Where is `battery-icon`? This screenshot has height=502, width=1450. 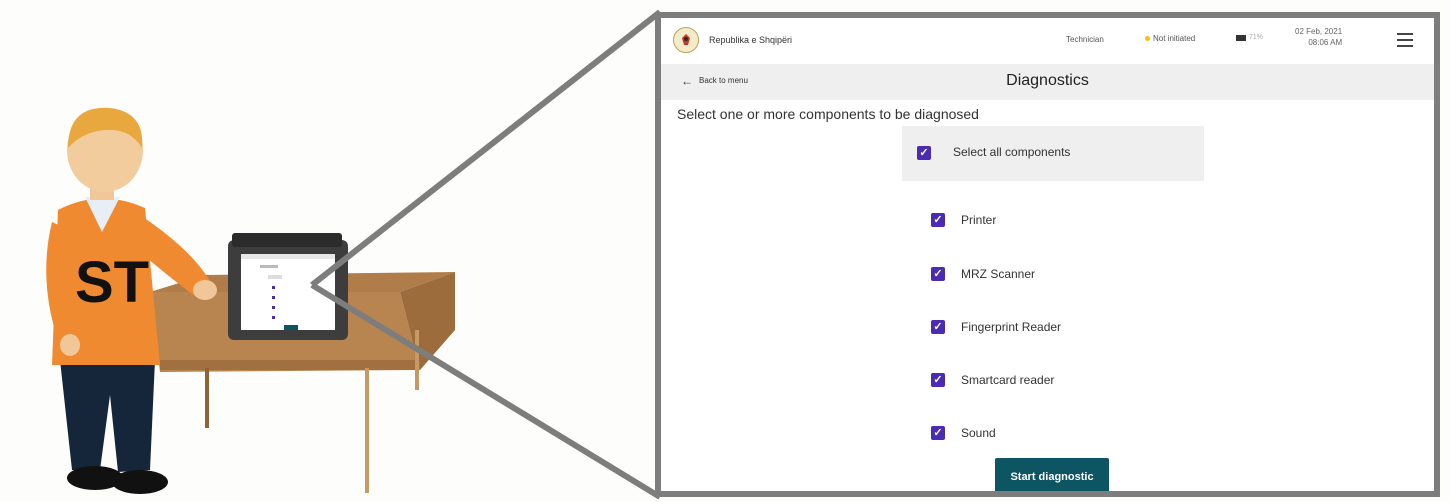 battery-icon is located at coordinates (1241, 37).